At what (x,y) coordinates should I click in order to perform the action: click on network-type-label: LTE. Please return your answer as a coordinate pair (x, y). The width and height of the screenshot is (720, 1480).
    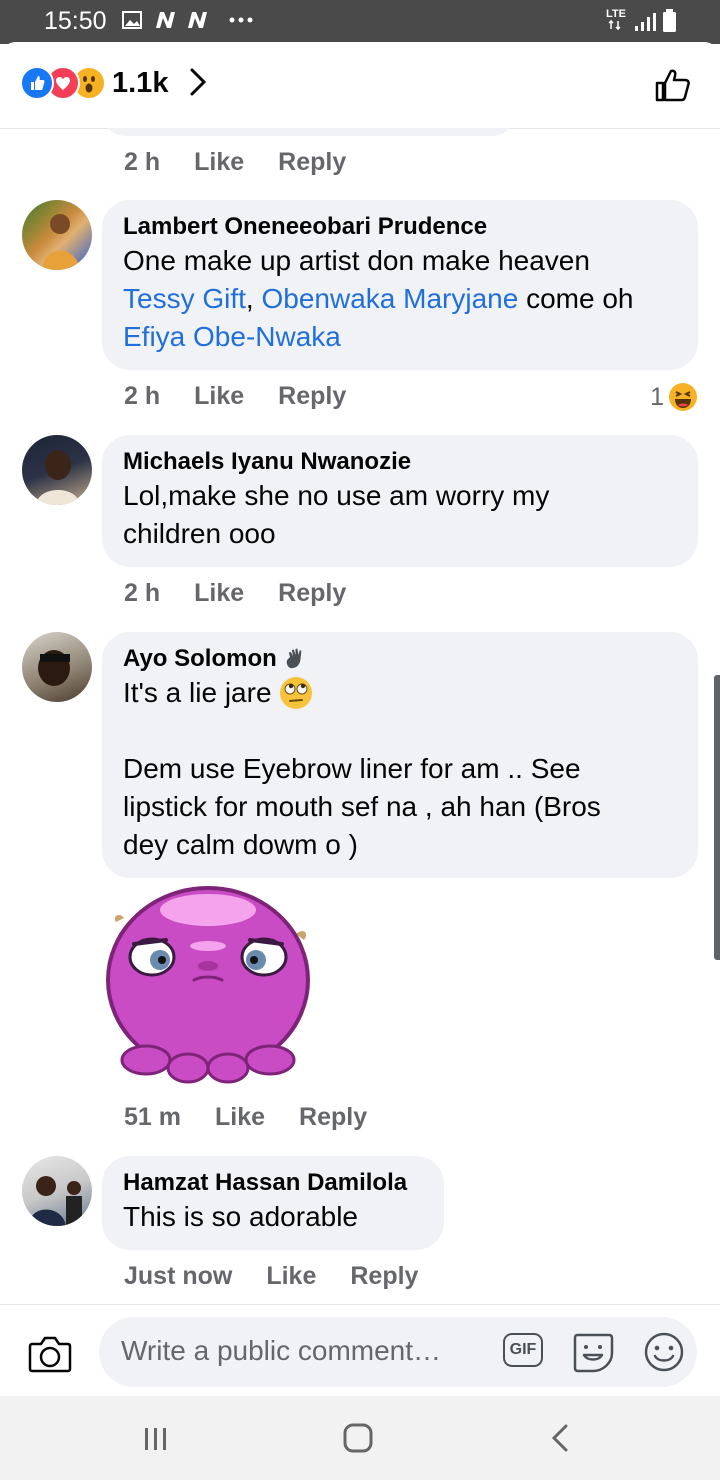
    Looking at the image, I should click on (616, 14).